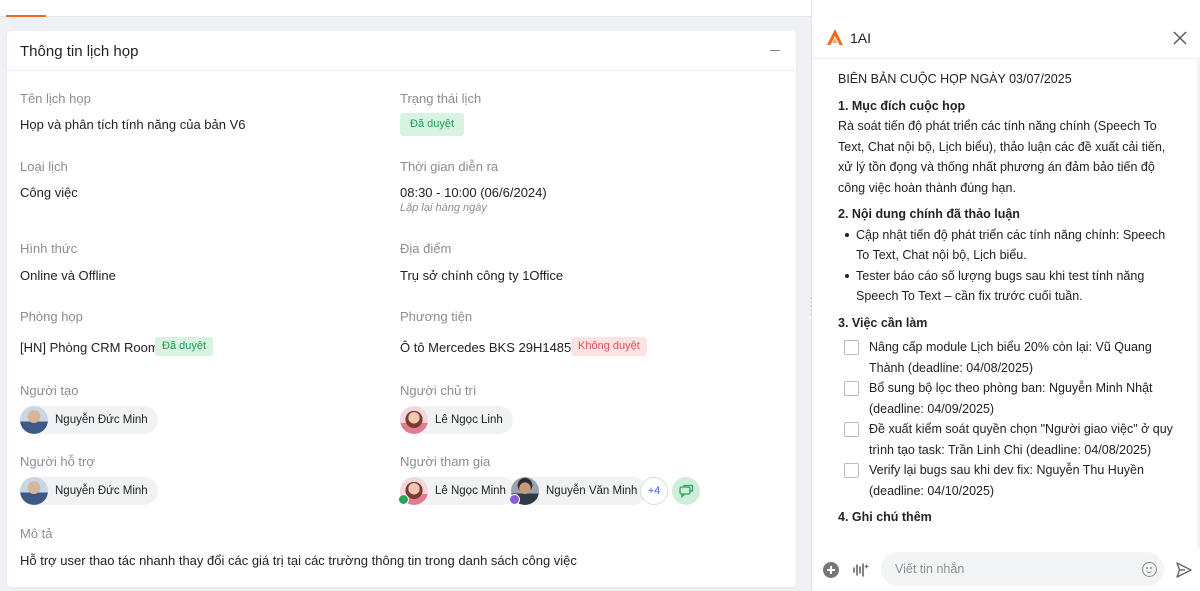 The image size is (1200, 591). I want to click on person-chip-support: Nguyễn Đức Minh, so click(89, 491).